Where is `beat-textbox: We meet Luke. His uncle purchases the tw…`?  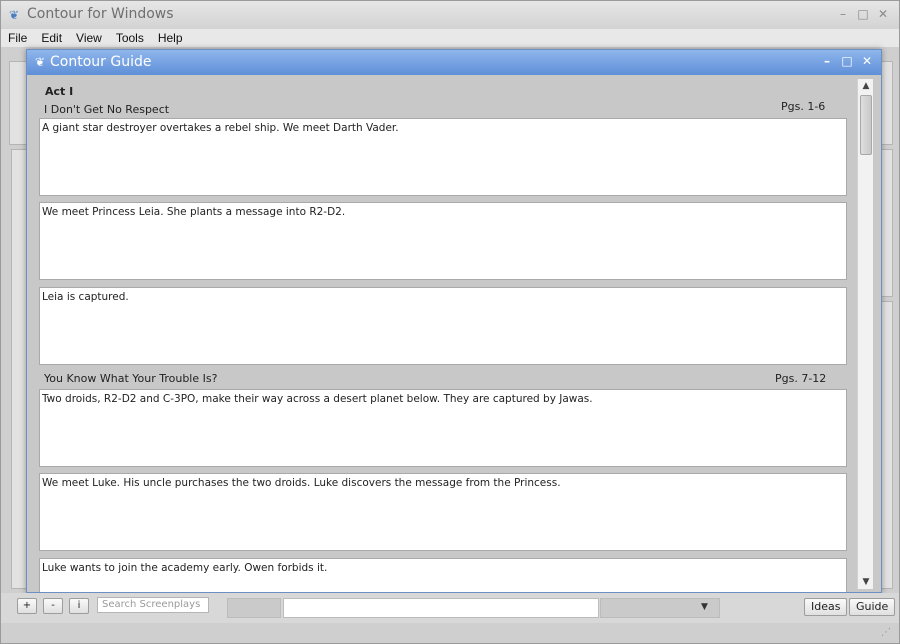 beat-textbox: We meet Luke. His uncle purchases the tw… is located at coordinates (443, 512).